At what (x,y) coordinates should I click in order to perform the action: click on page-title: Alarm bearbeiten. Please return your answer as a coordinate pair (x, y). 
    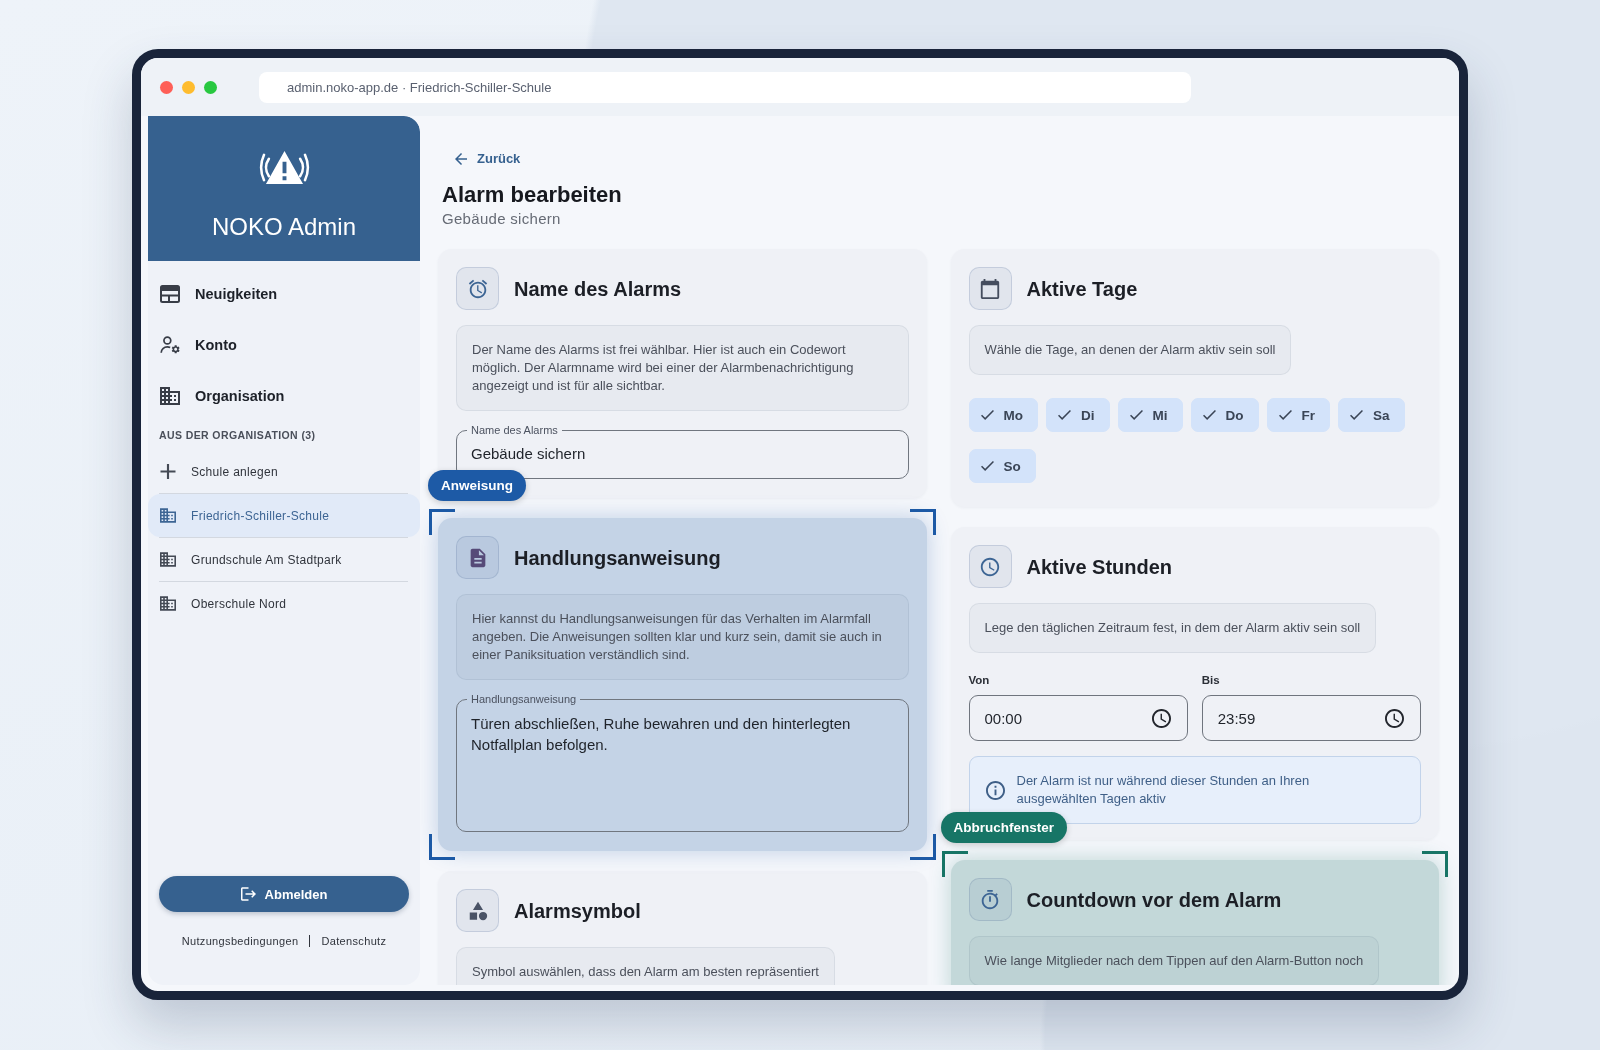
    Looking at the image, I should click on (532, 195).